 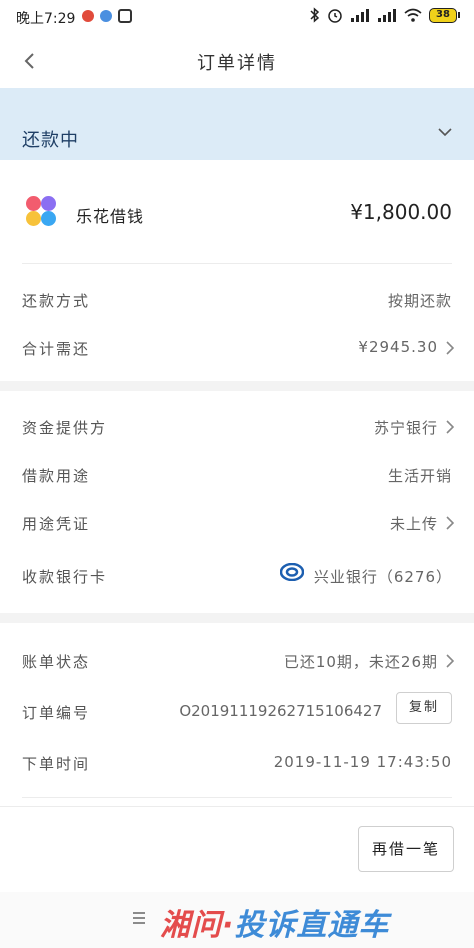 I want to click on row-value: 按期还款, so click(x=419, y=301).